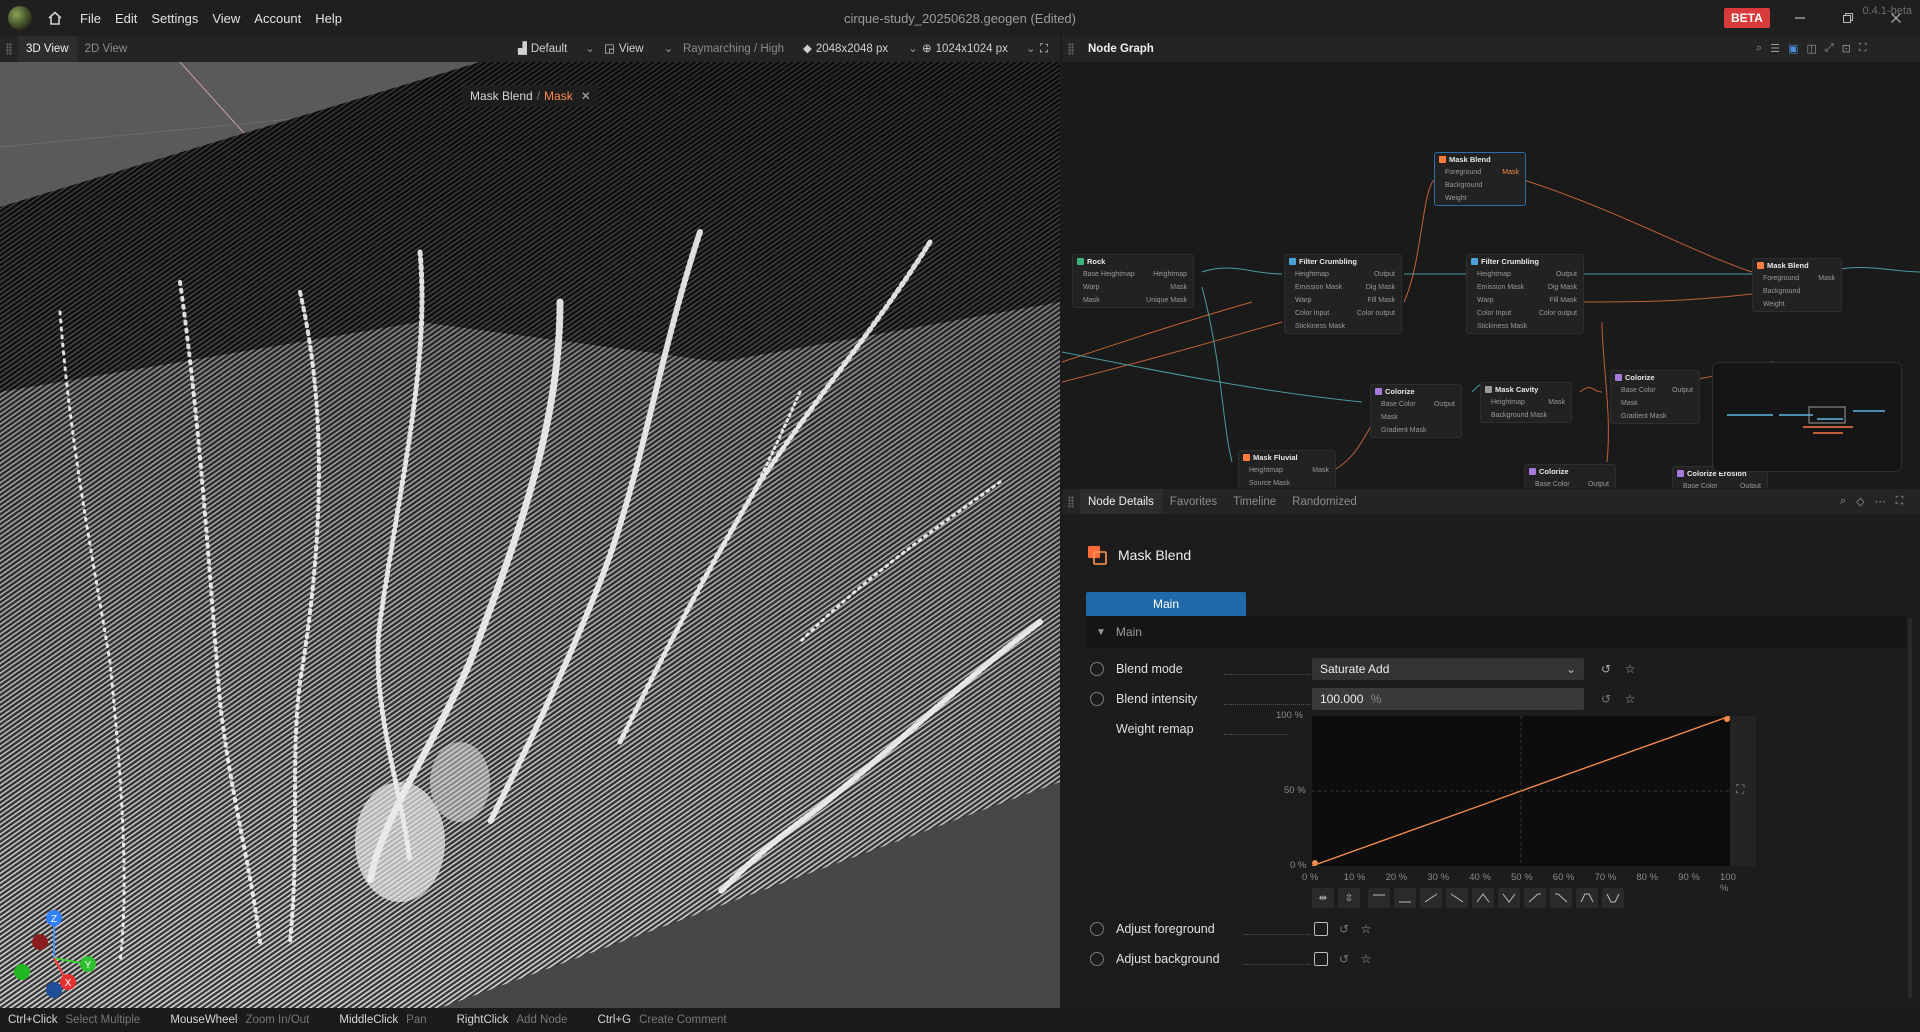  I want to click on preset-plateau-icon, so click(1587, 898).